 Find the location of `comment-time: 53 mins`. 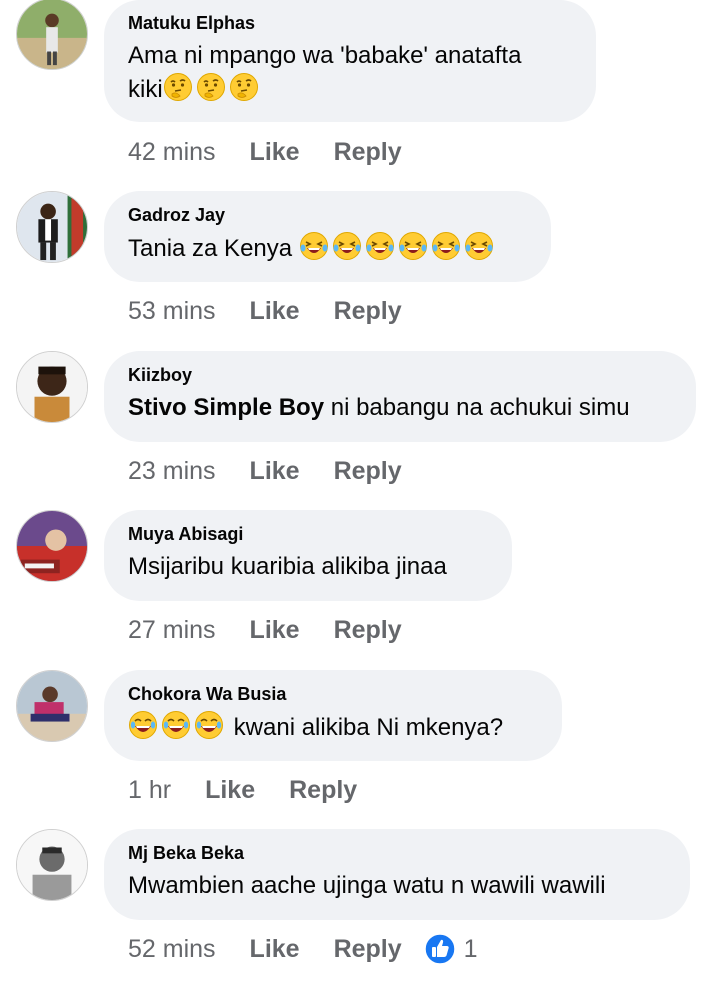

comment-time: 53 mins is located at coordinates (172, 311).